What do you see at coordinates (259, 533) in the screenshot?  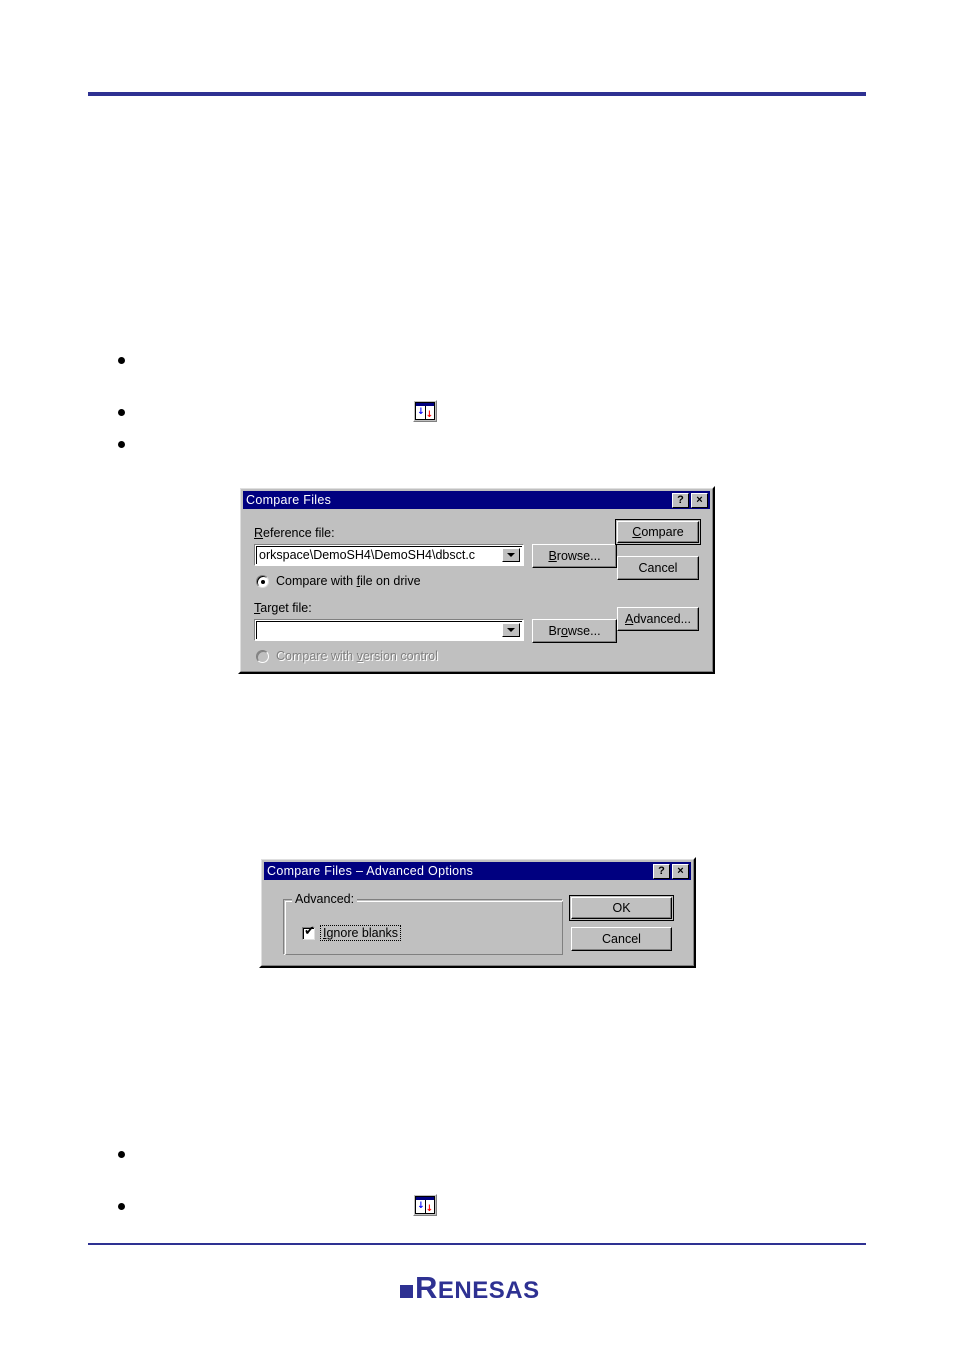 I see `reference-file-label-accel: R` at bounding box center [259, 533].